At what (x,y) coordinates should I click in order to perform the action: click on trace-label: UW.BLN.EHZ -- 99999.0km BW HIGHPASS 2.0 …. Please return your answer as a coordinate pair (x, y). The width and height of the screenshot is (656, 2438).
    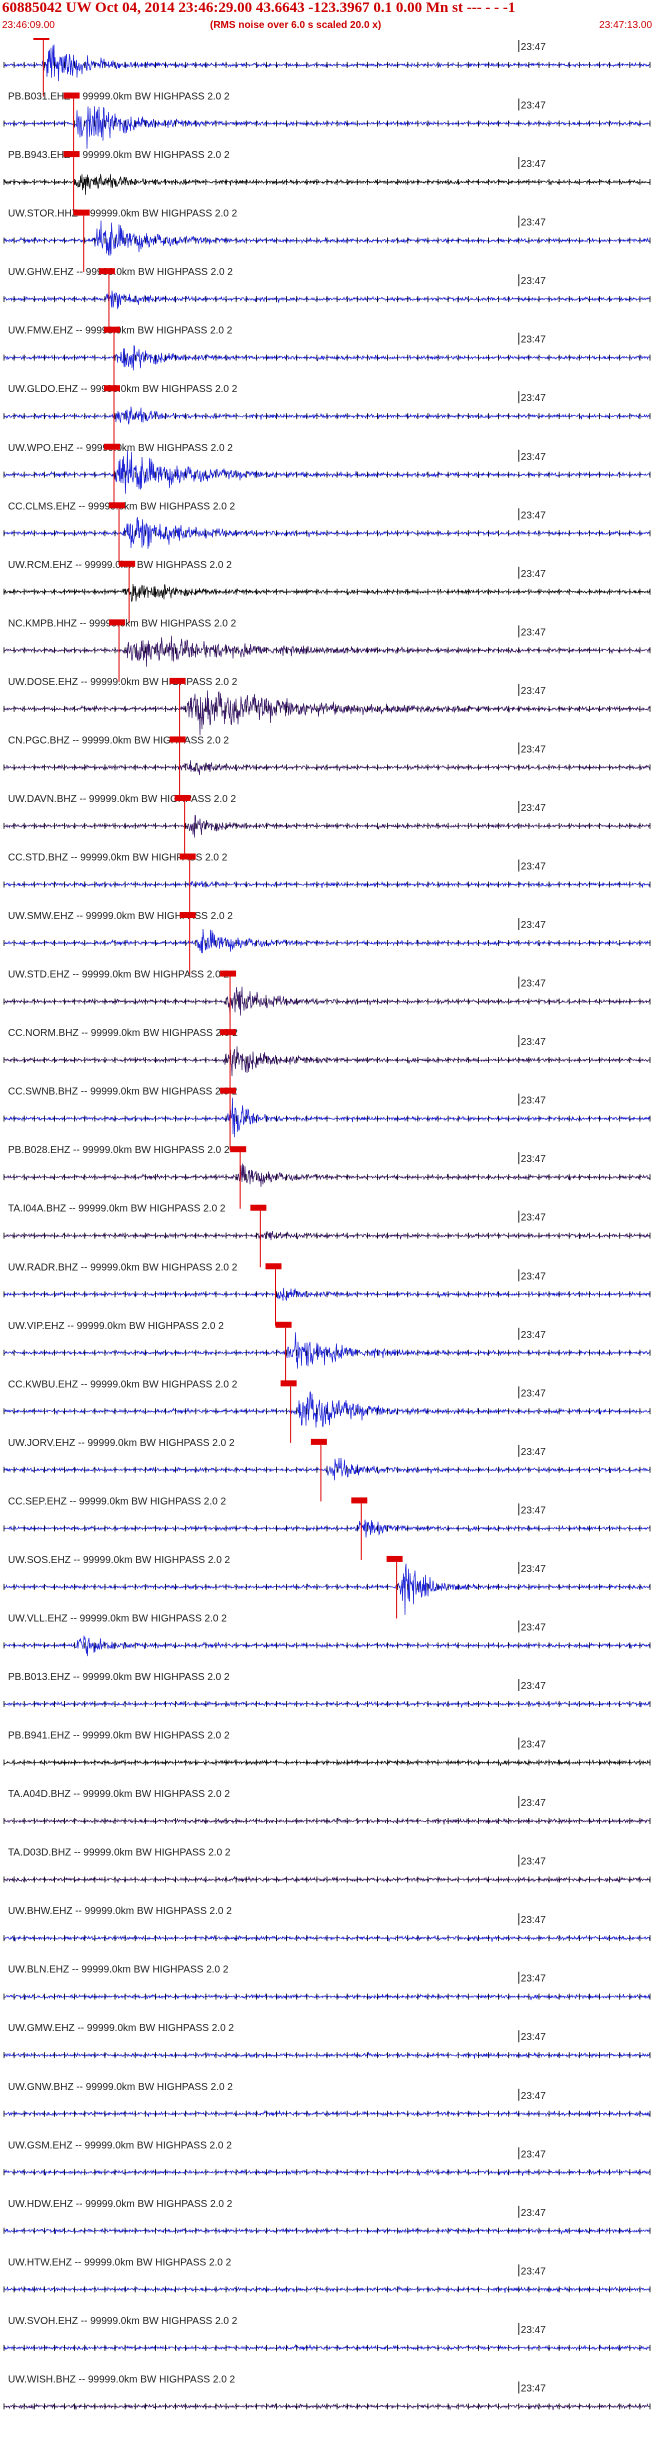
    Looking at the image, I should click on (118, 1970).